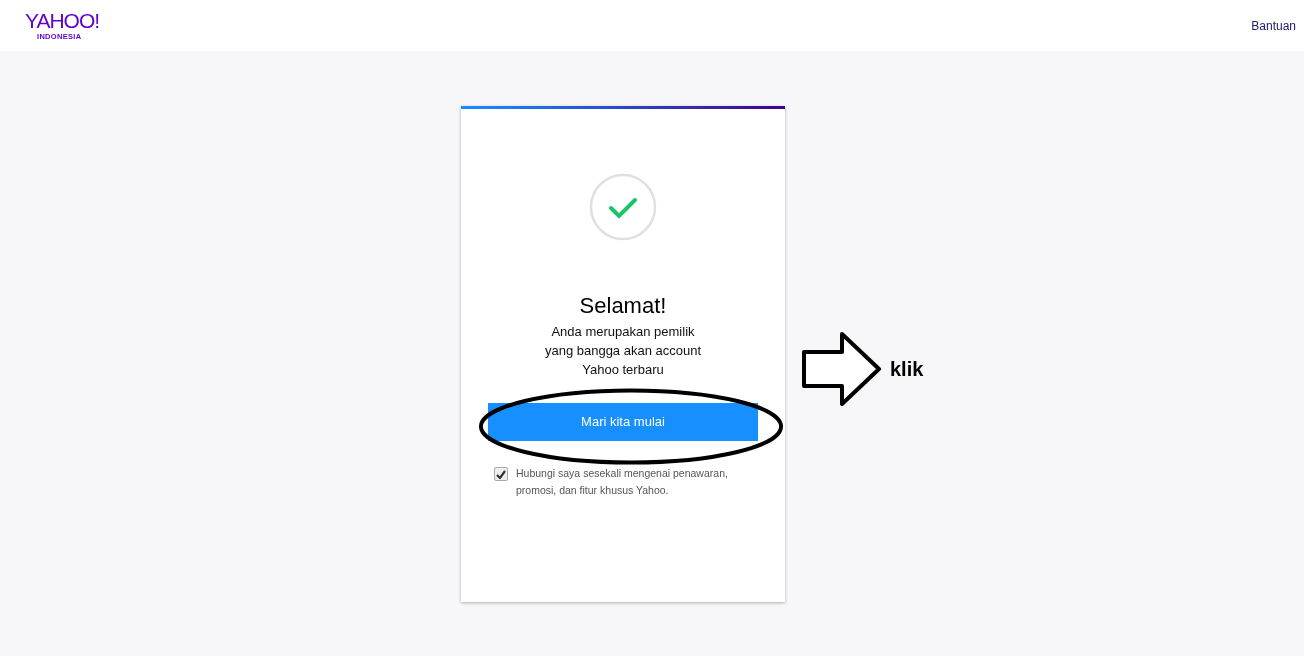 This screenshot has height=656, width=1304. Describe the element at coordinates (623, 351) in the screenshot. I see `message-line: yang bangga akan account` at that location.